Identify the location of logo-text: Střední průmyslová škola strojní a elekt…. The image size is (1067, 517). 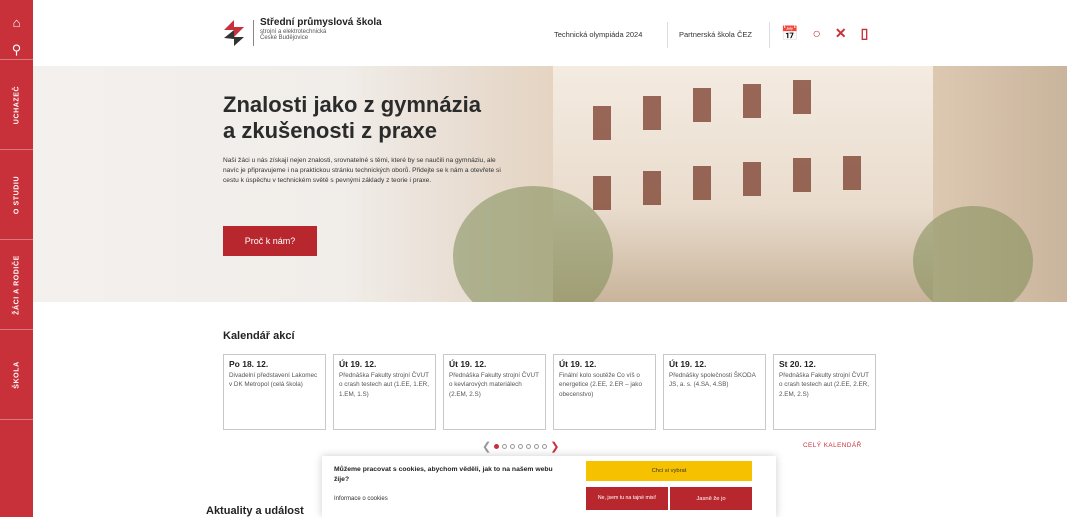
(321, 29).